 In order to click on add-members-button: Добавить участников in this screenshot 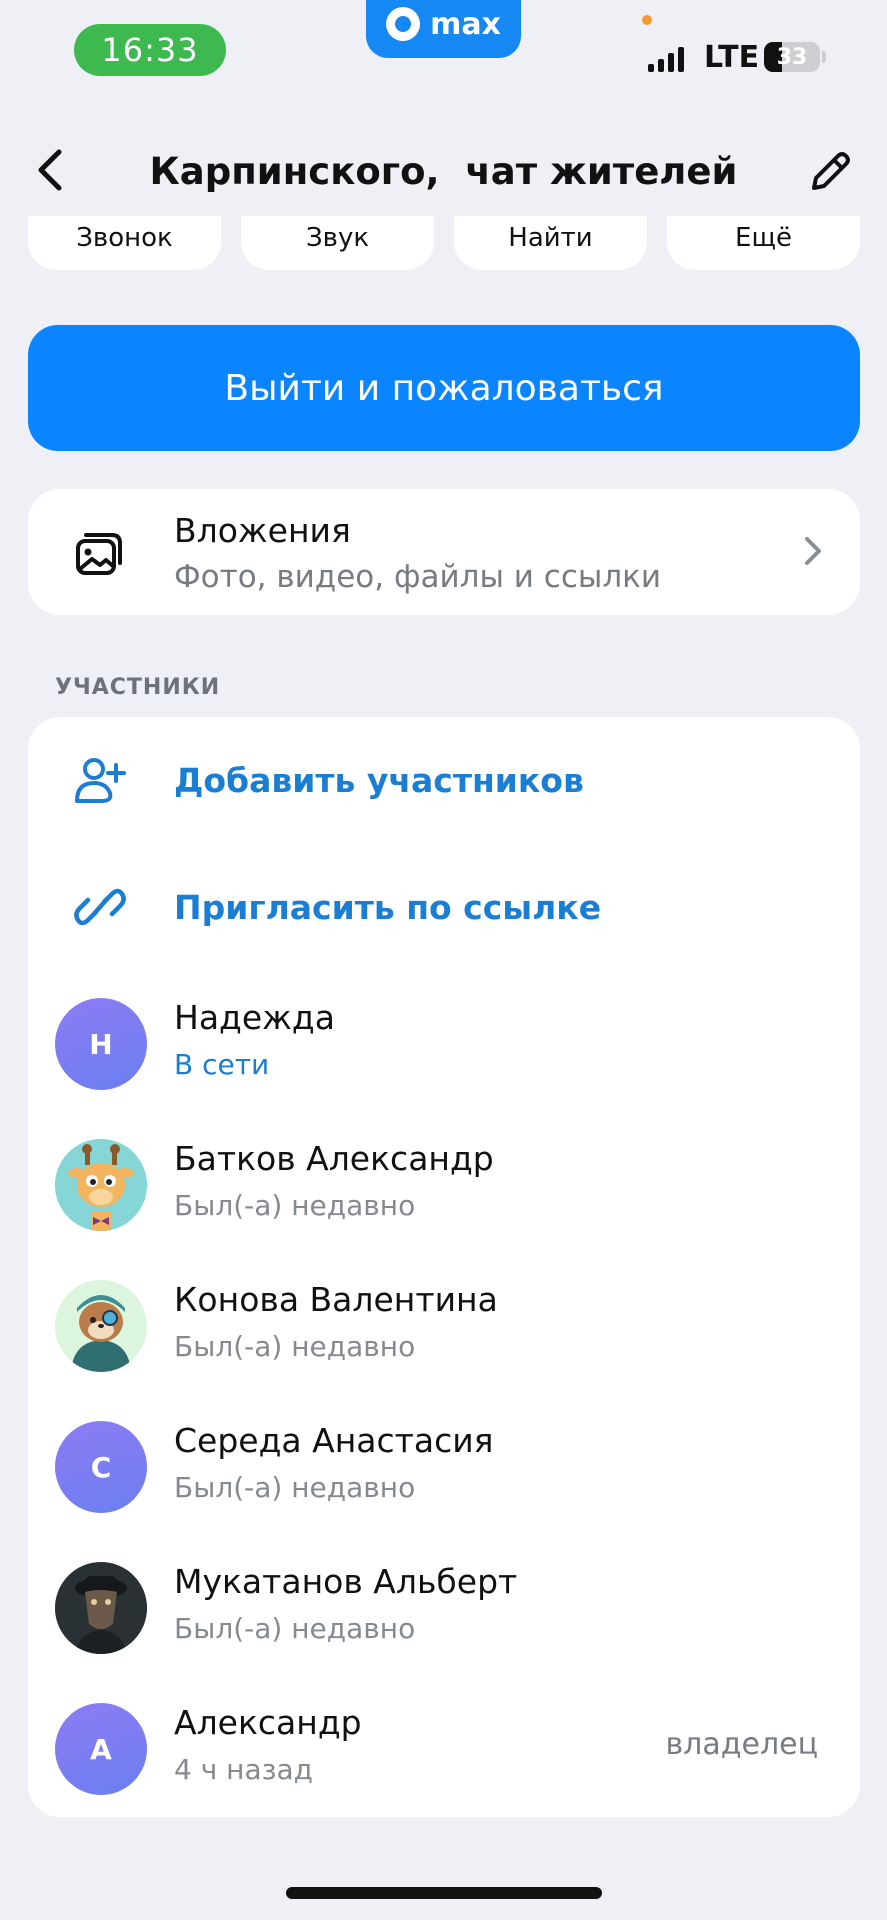, I will do `click(444, 780)`.